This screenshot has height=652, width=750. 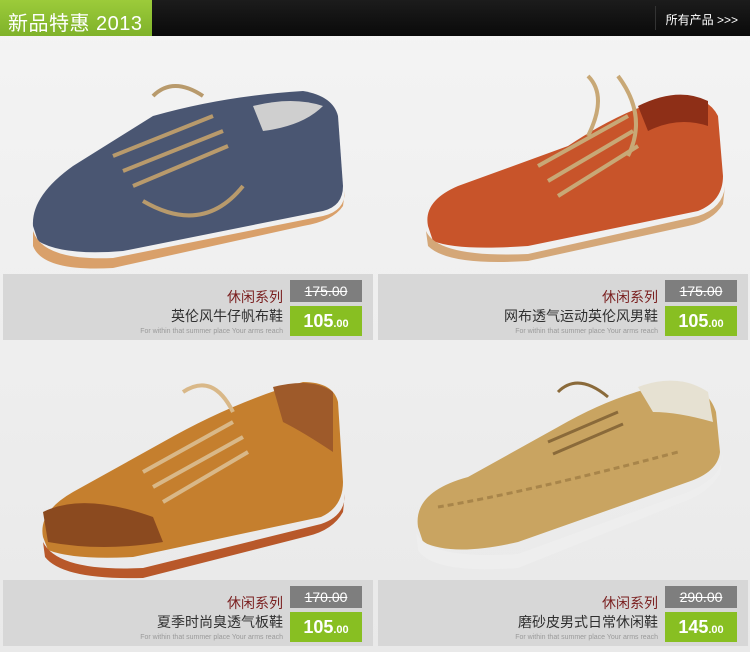 What do you see at coordinates (702, 19) in the screenshot?
I see `all-products-link: 所有产品 >>>` at bounding box center [702, 19].